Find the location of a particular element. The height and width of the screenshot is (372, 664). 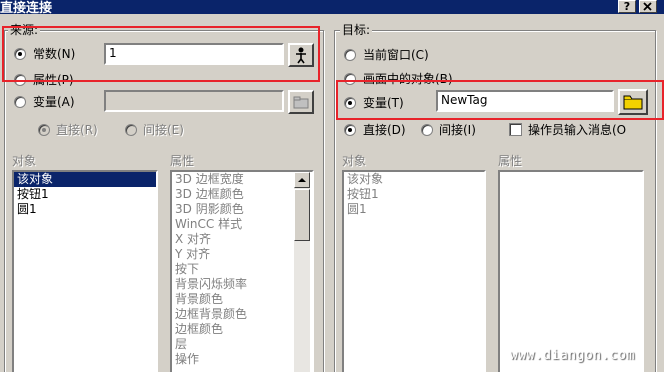

target-object-list: 该对象 按钮1 圆1 is located at coordinates (414, 271).